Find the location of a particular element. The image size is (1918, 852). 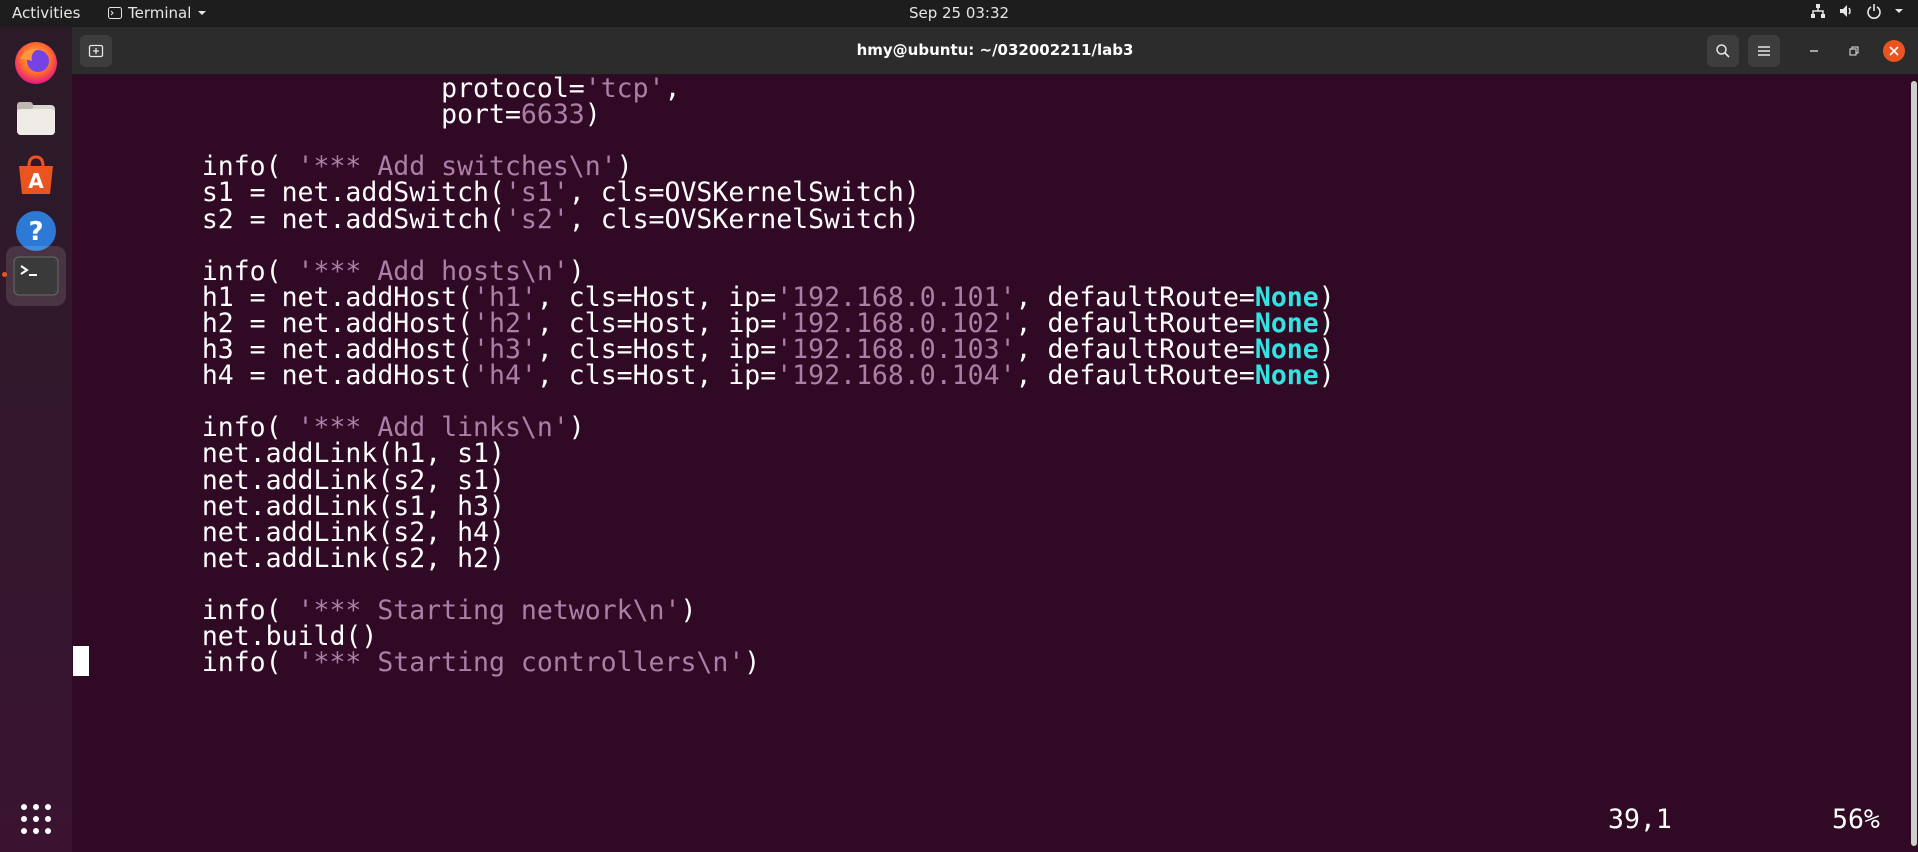

minimize-button is located at coordinates (1814, 51).